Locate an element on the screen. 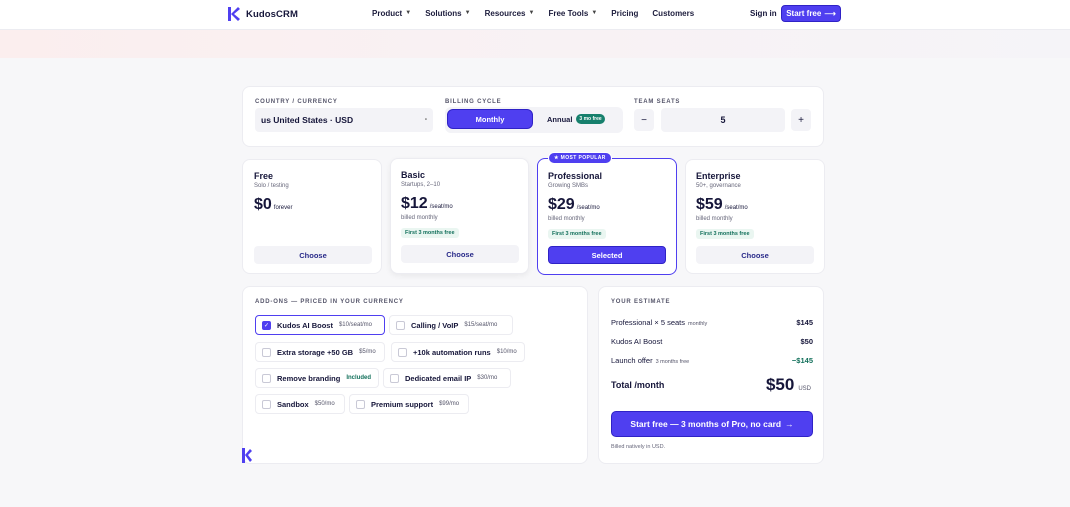  plan-price: $0 forever is located at coordinates (273, 205).